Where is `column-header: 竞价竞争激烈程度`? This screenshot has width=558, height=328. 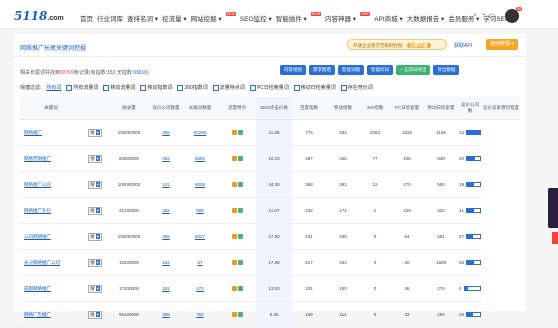
column-header: 竞价竞争激烈程度 is located at coordinates (501, 108).